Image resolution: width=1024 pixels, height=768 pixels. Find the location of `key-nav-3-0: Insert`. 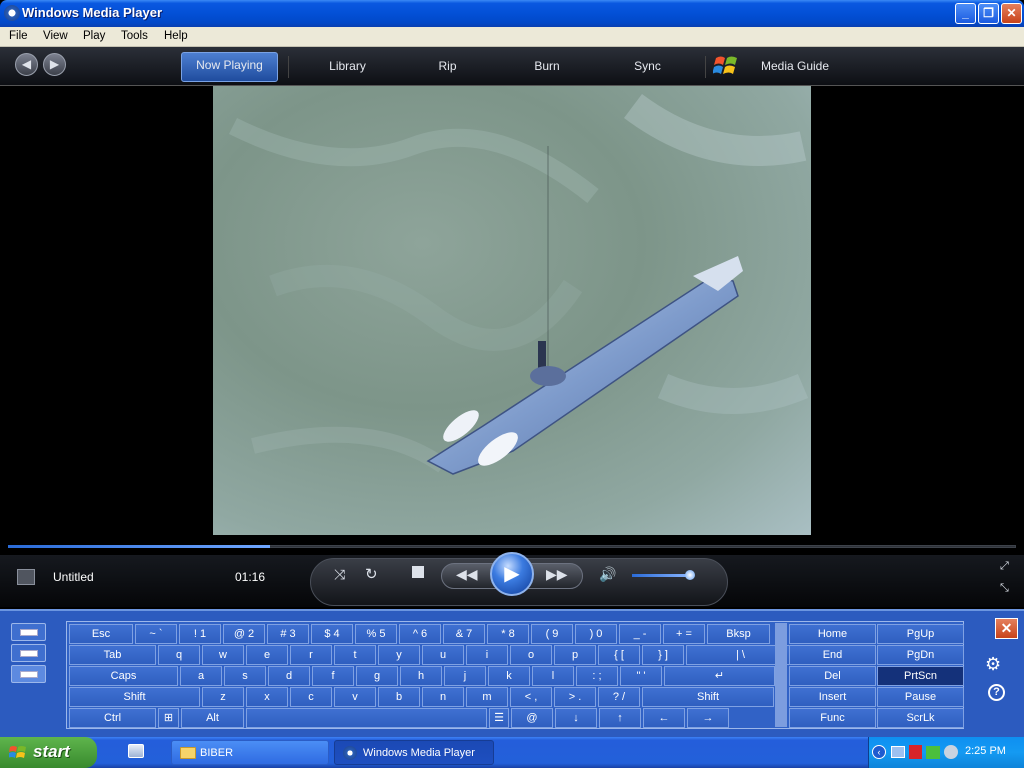

key-nav-3-0: Insert is located at coordinates (832, 697).